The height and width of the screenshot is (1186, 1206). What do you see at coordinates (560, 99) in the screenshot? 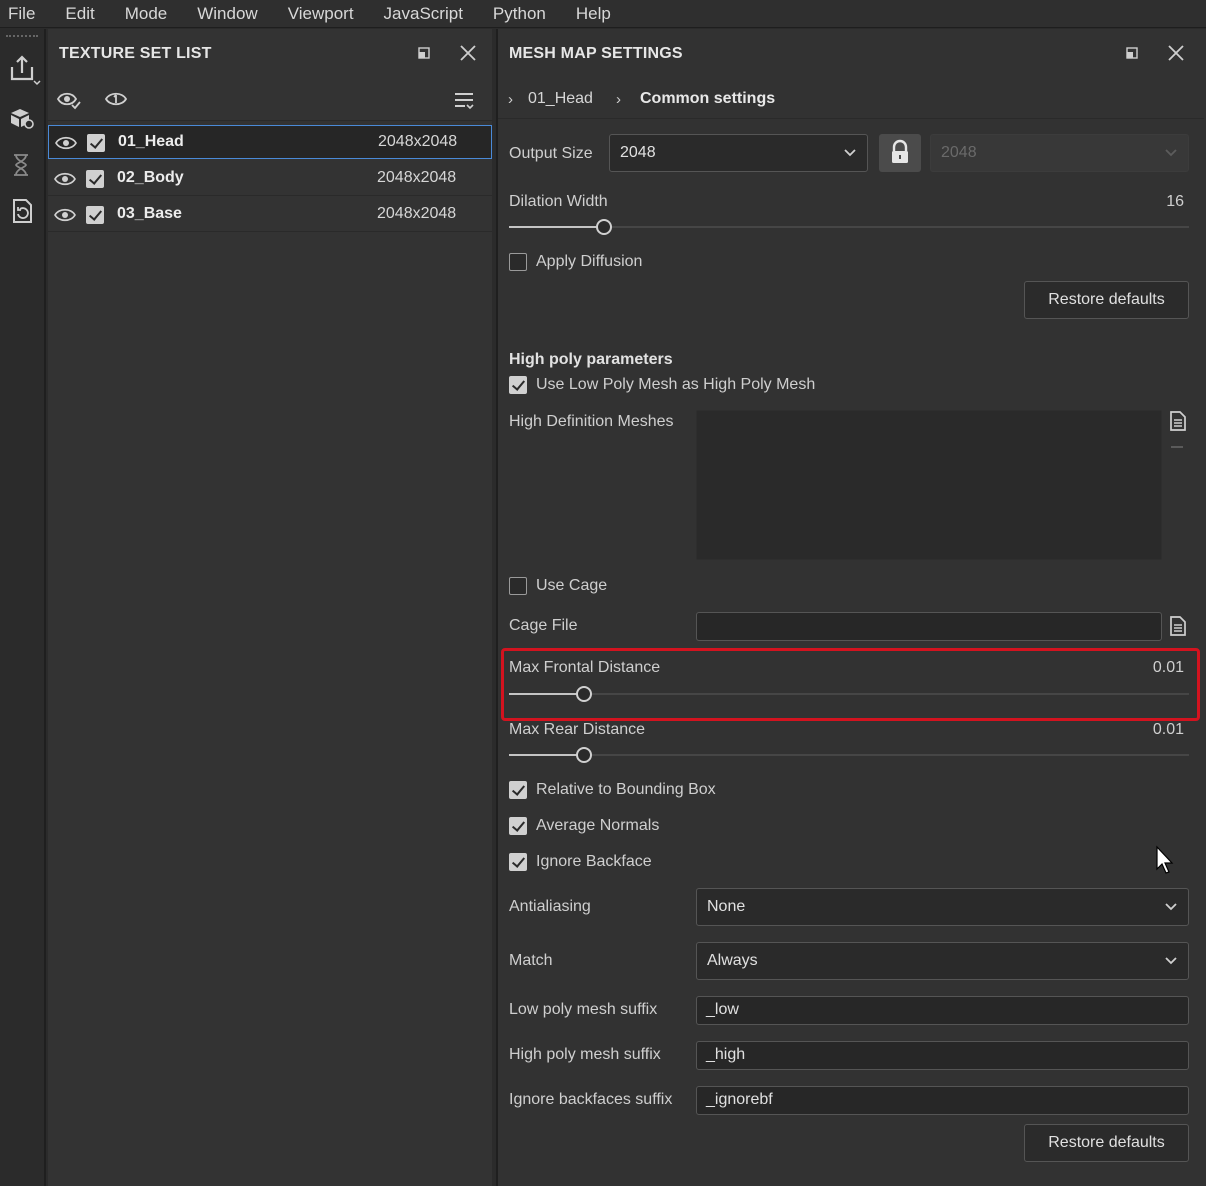
I see `breadcrumb-texture-set: 01_Head` at bounding box center [560, 99].